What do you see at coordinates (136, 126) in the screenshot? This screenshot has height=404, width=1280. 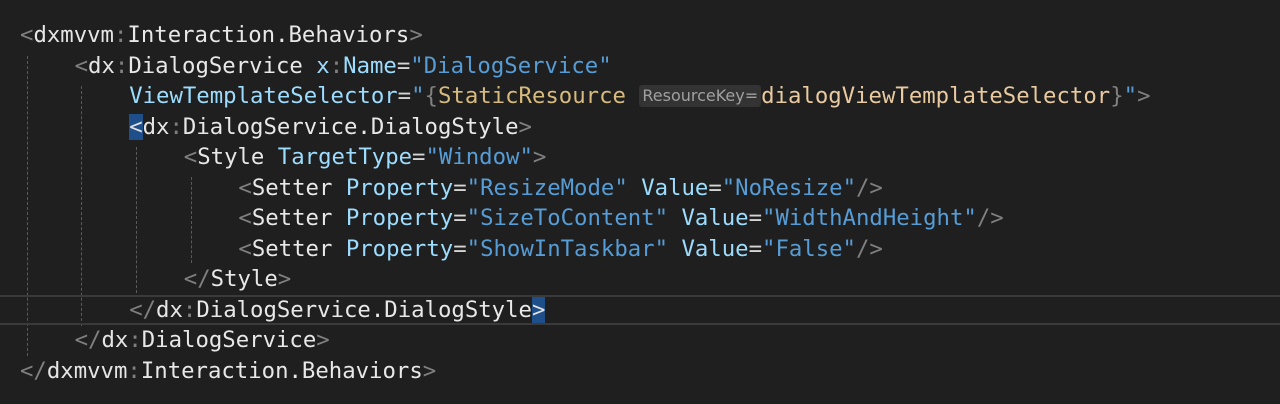 I see `bracket-match-highlight: <` at bounding box center [136, 126].